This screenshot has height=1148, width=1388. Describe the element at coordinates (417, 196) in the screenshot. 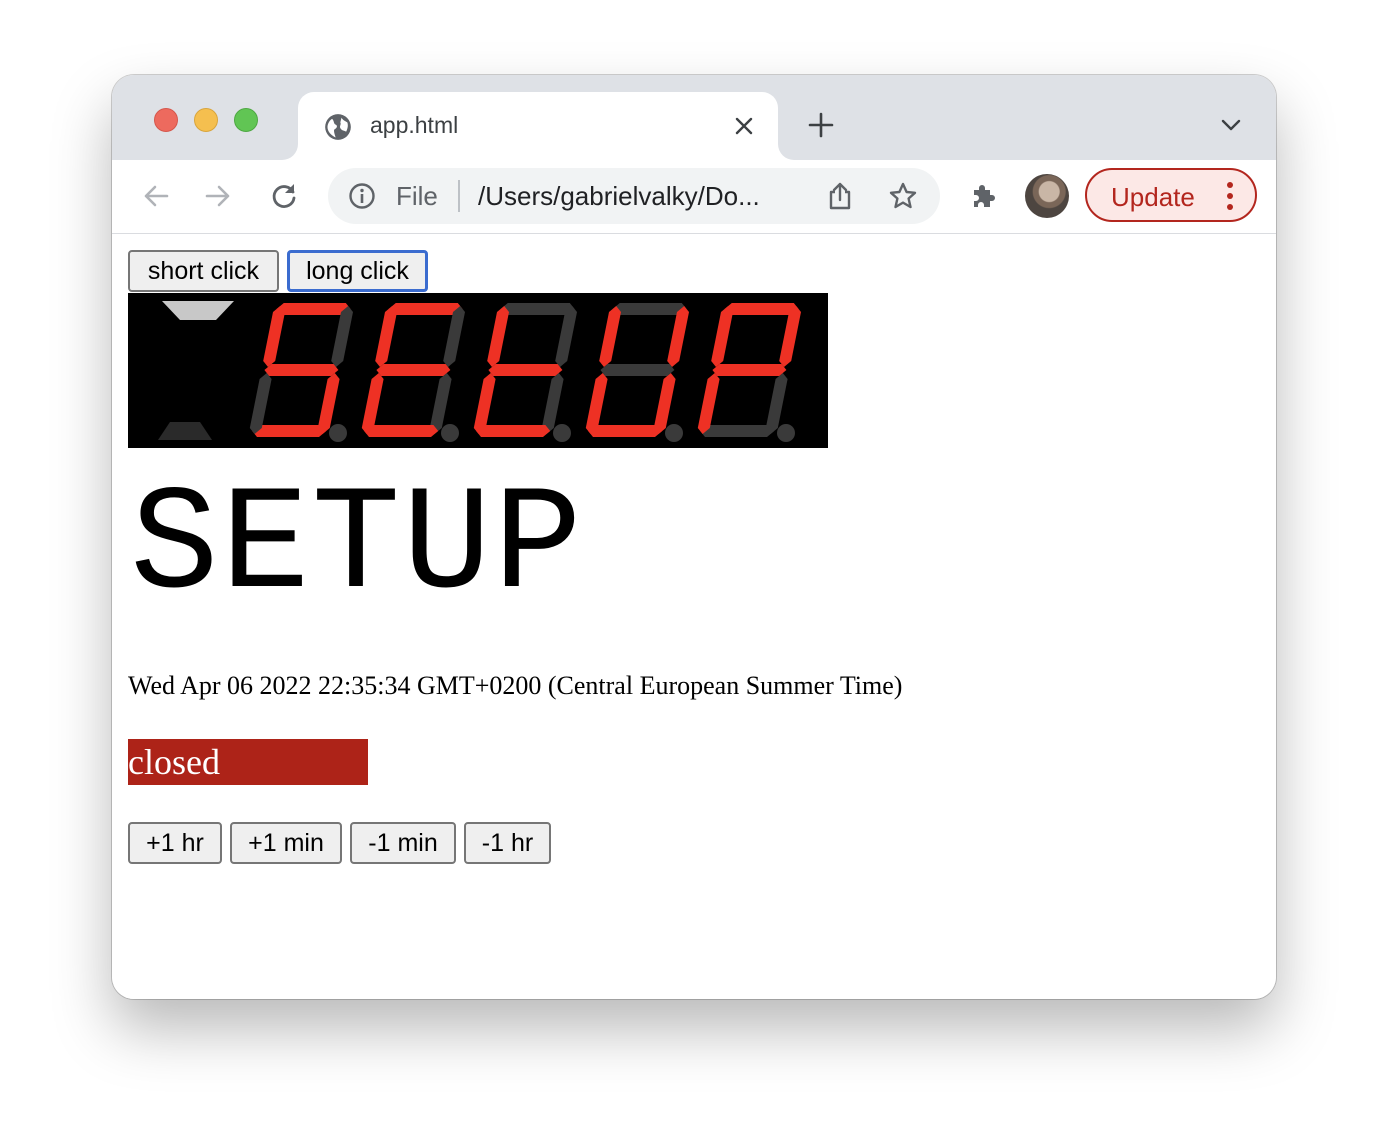

I see `address-scheme: File` at that location.